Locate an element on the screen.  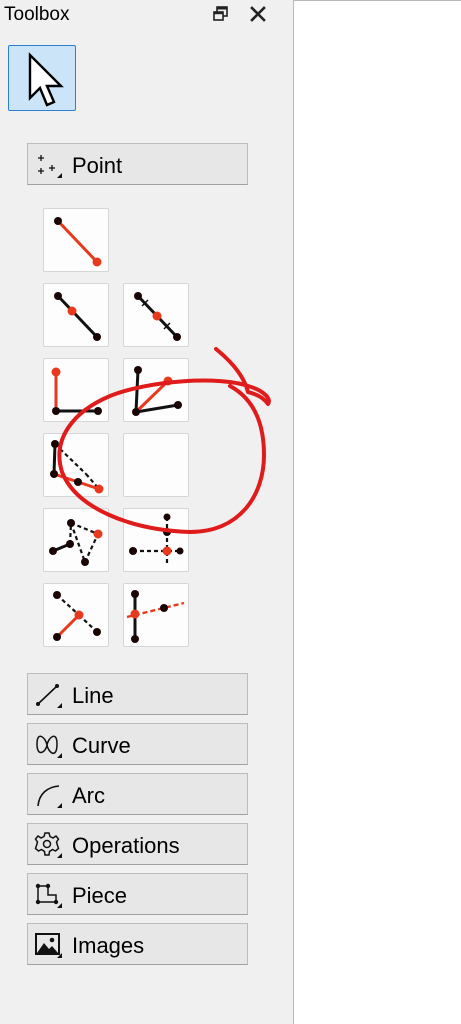
normal-point-icon is located at coordinates (76, 391).